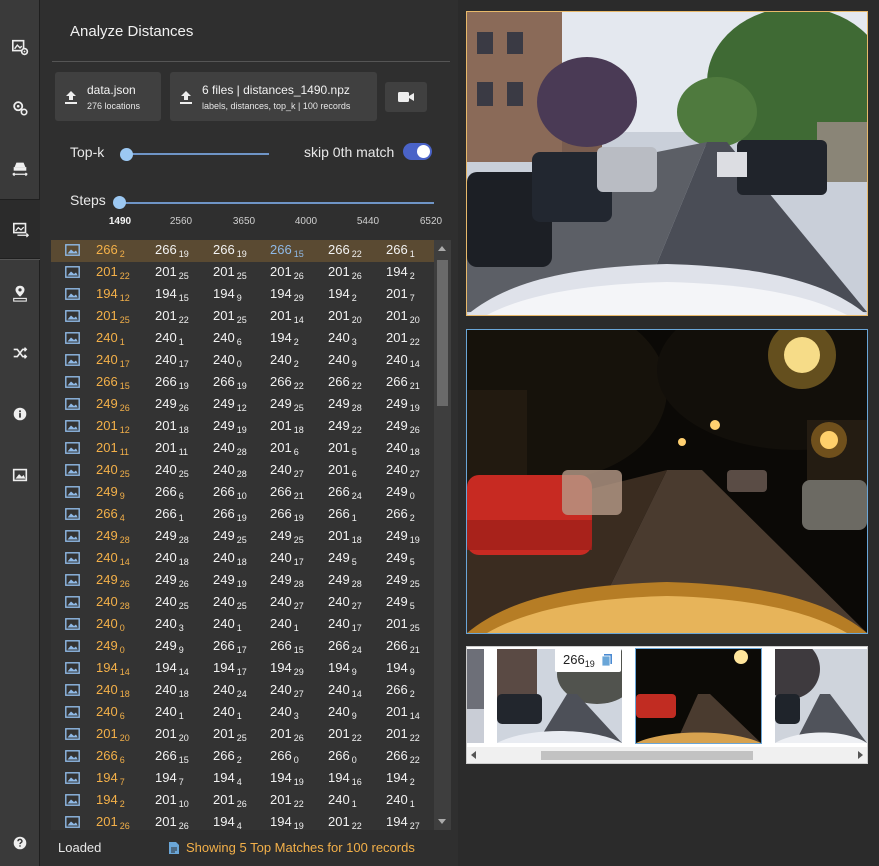 Image resolution: width=879 pixels, height=866 pixels. Describe the element at coordinates (400, 294) in the screenshot. I see `match-label-cell: 201 7` at that location.